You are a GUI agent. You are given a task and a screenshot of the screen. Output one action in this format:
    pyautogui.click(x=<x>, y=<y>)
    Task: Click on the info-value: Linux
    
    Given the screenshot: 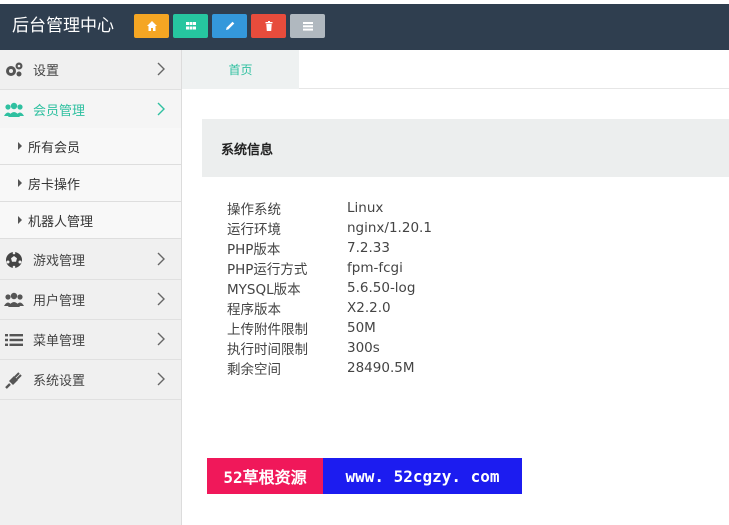 What is the action you would take?
    pyautogui.click(x=365, y=208)
    